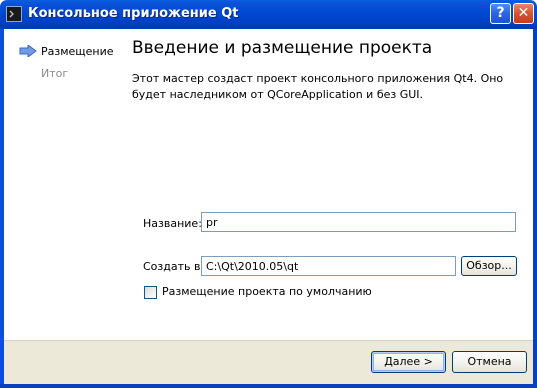 This screenshot has width=537, height=388. Describe the element at coordinates (28, 51) in the screenshot. I see `arrow-right-icon` at that location.